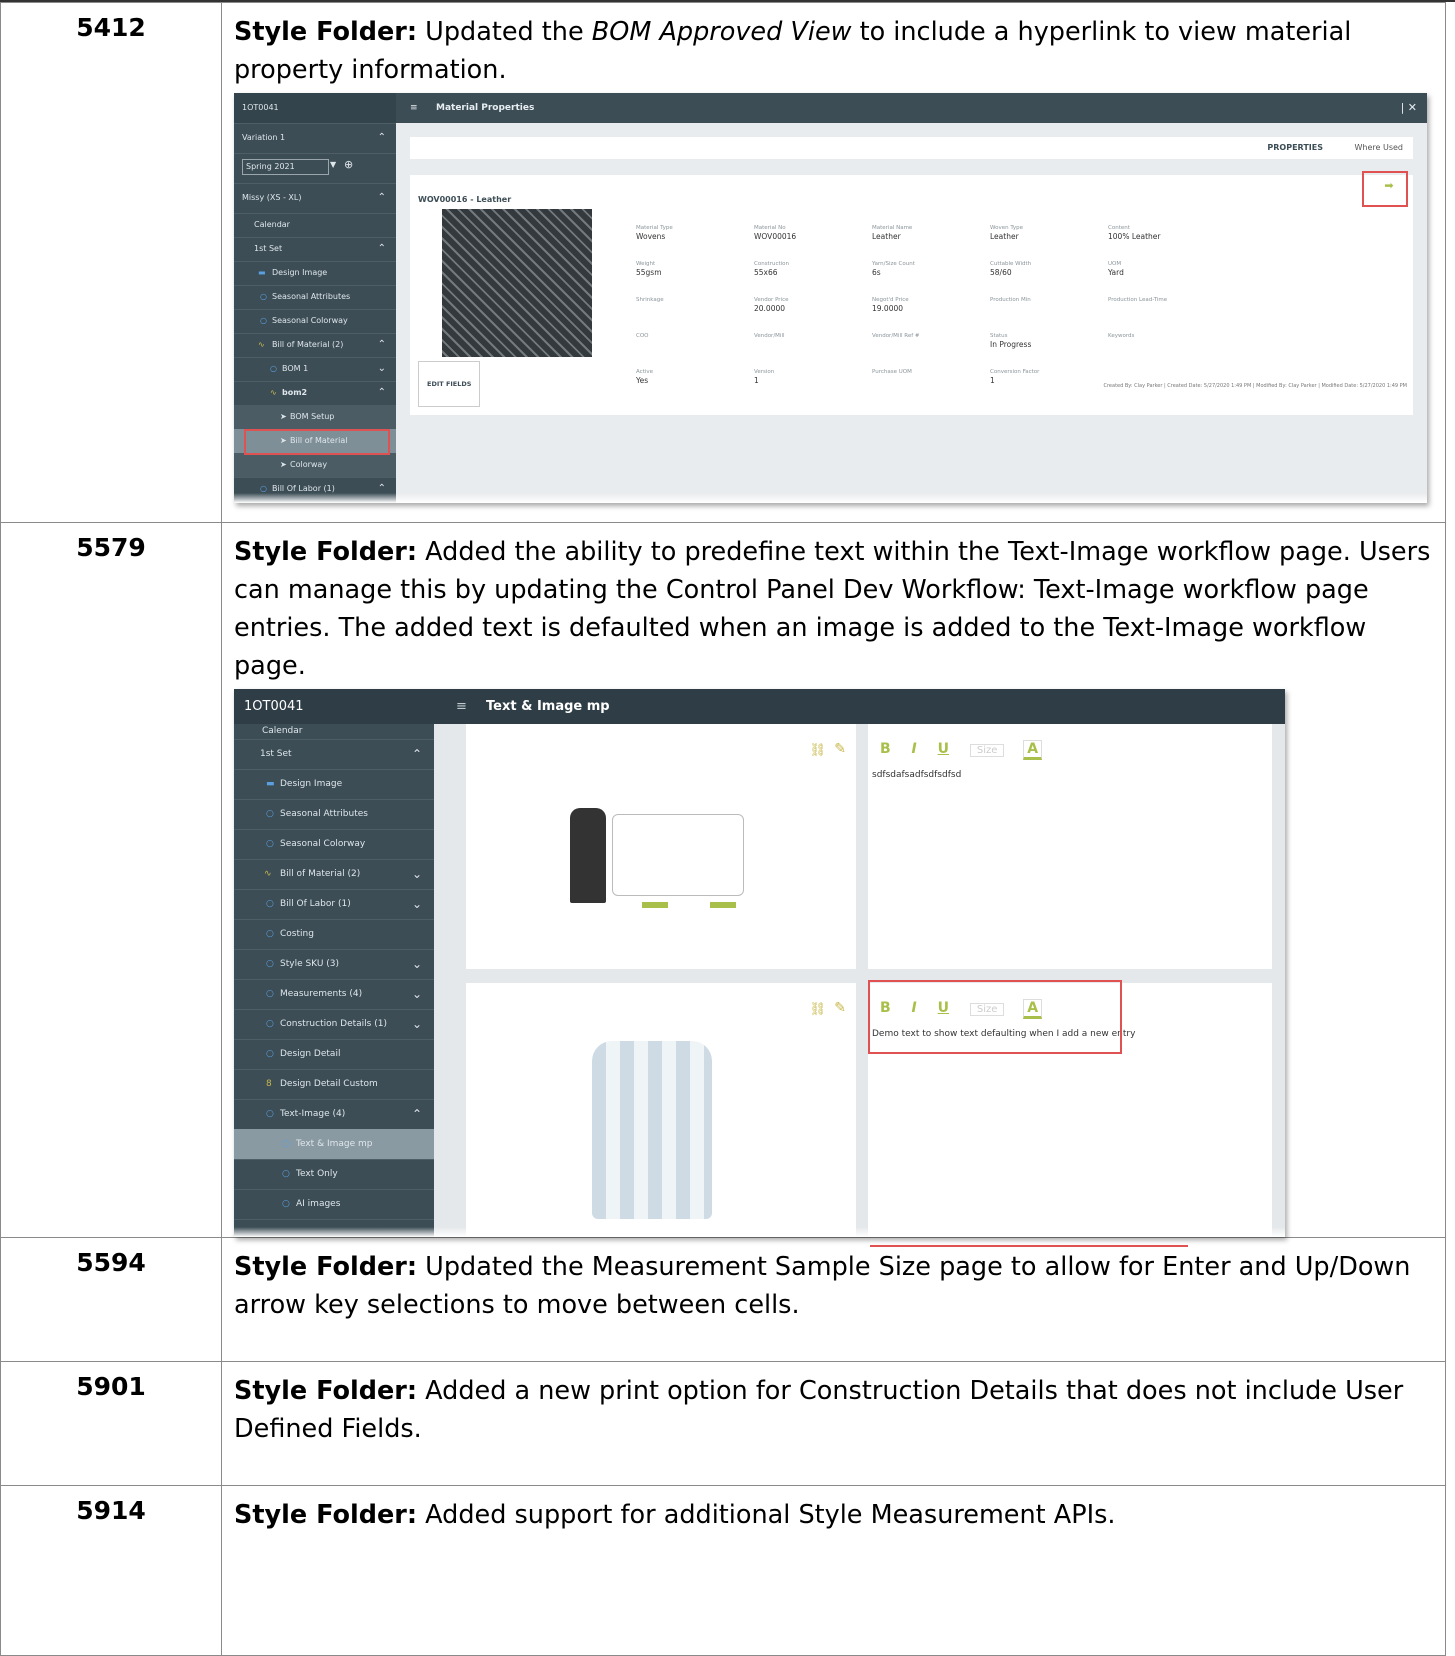  I want to click on arrow-icon: ➤, so click(283, 464).